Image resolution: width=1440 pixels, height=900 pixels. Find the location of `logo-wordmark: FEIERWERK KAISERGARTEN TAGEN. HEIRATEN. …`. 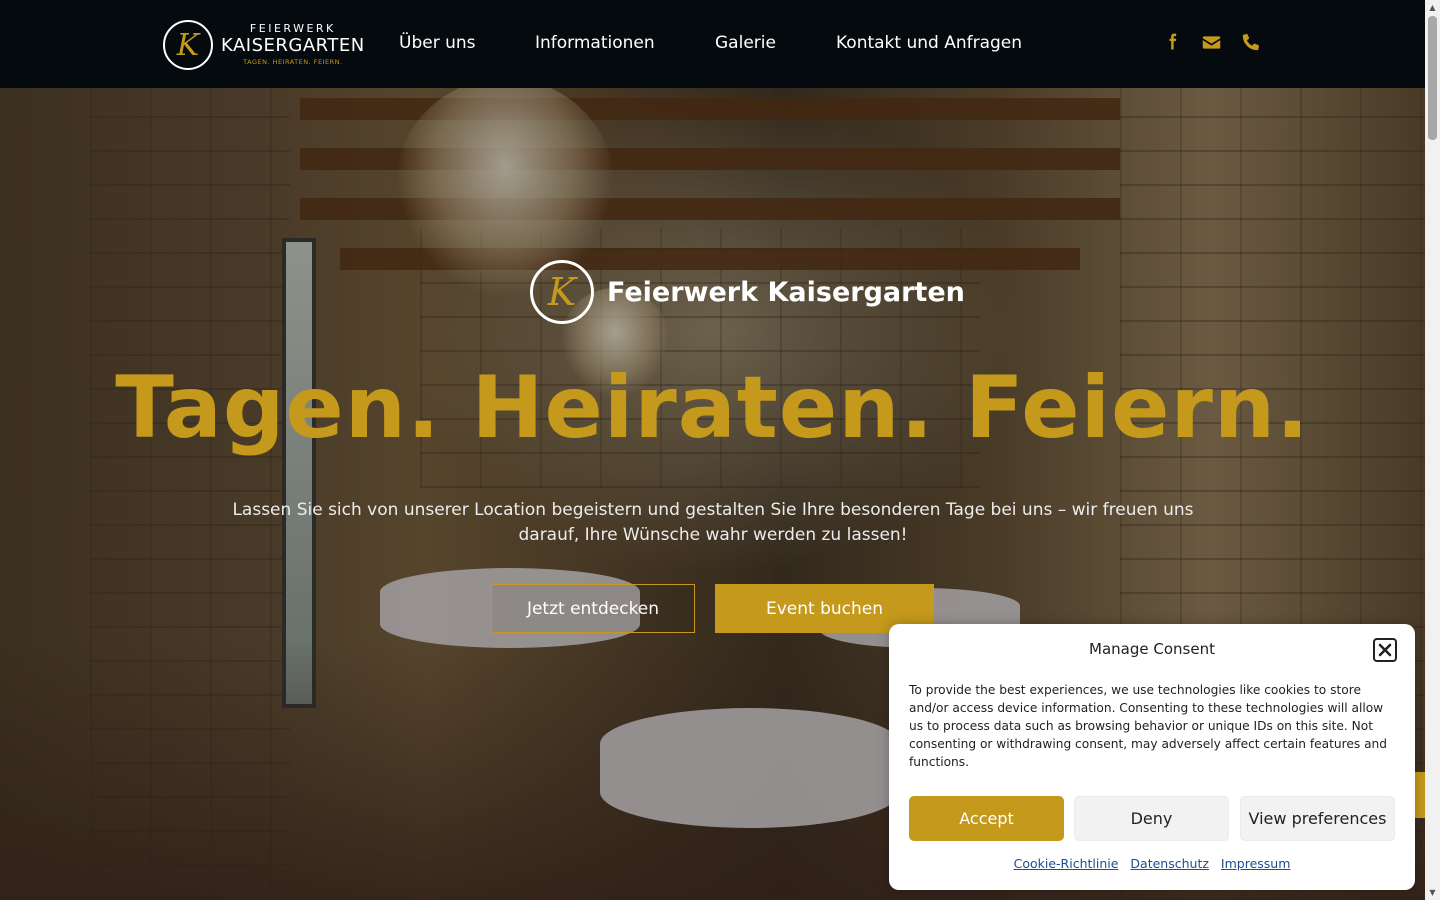

logo-wordmark: FEIERWERK KAISERGARTEN TAGEN. HEIRATEN. … is located at coordinates (293, 45).